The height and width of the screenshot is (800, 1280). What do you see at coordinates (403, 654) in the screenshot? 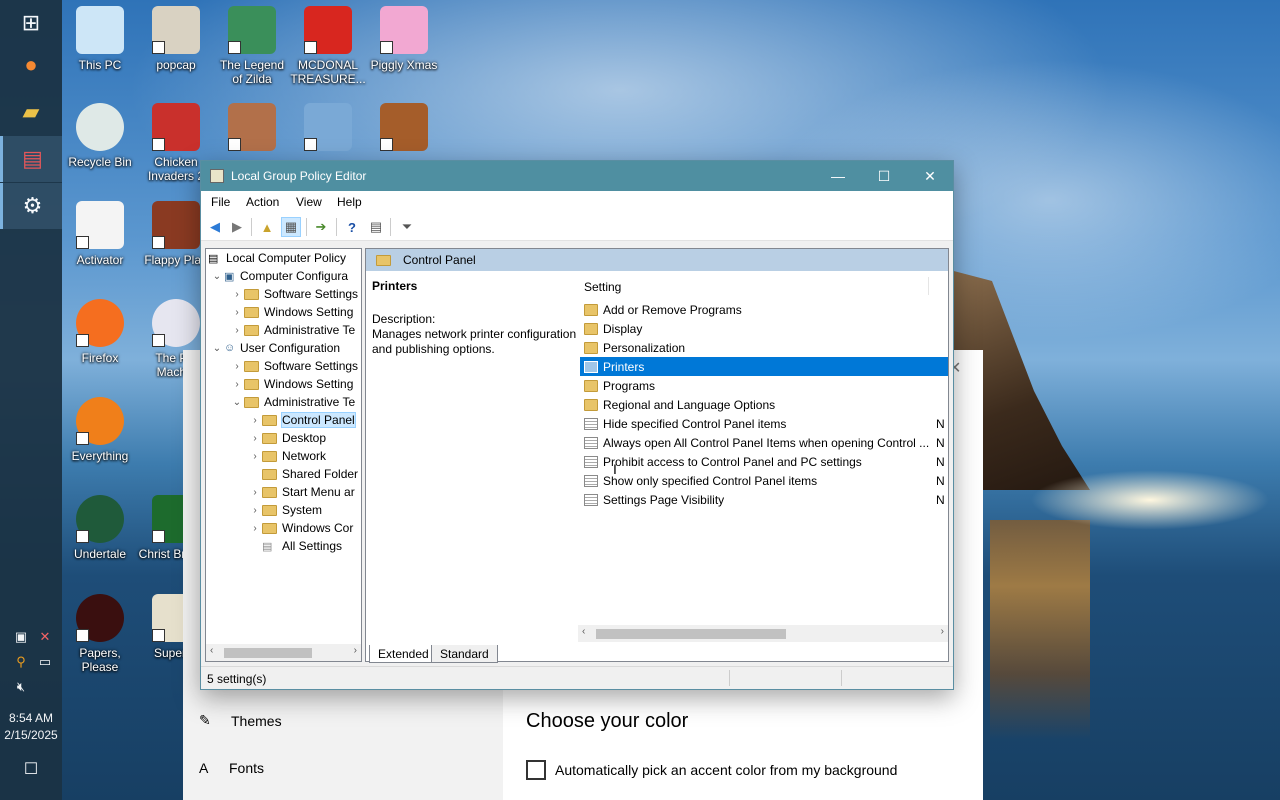
I see `tab-extended: Extended` at bounding box center [403, 654].